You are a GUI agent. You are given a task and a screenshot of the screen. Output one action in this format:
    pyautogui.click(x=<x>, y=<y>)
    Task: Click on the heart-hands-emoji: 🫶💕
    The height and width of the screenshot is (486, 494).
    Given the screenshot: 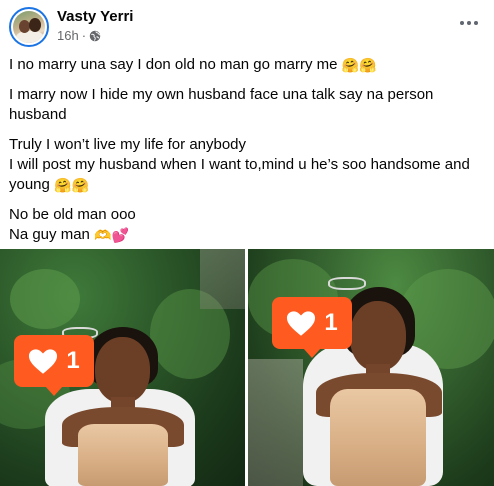 What is the action you would take?
    pyautogui.click(x=111, y=235)
    